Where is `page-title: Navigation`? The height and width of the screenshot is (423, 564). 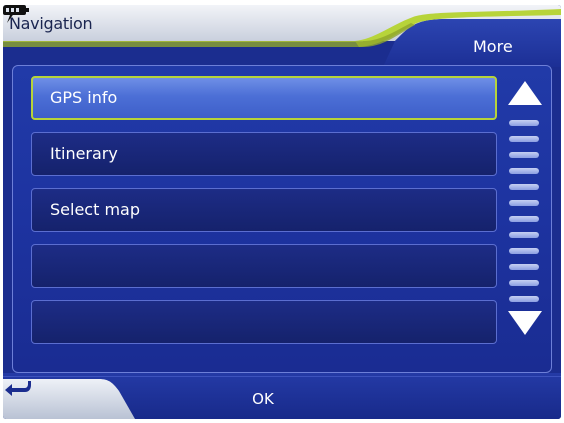 page-title: Navigation is located at coordinates (51, 23).